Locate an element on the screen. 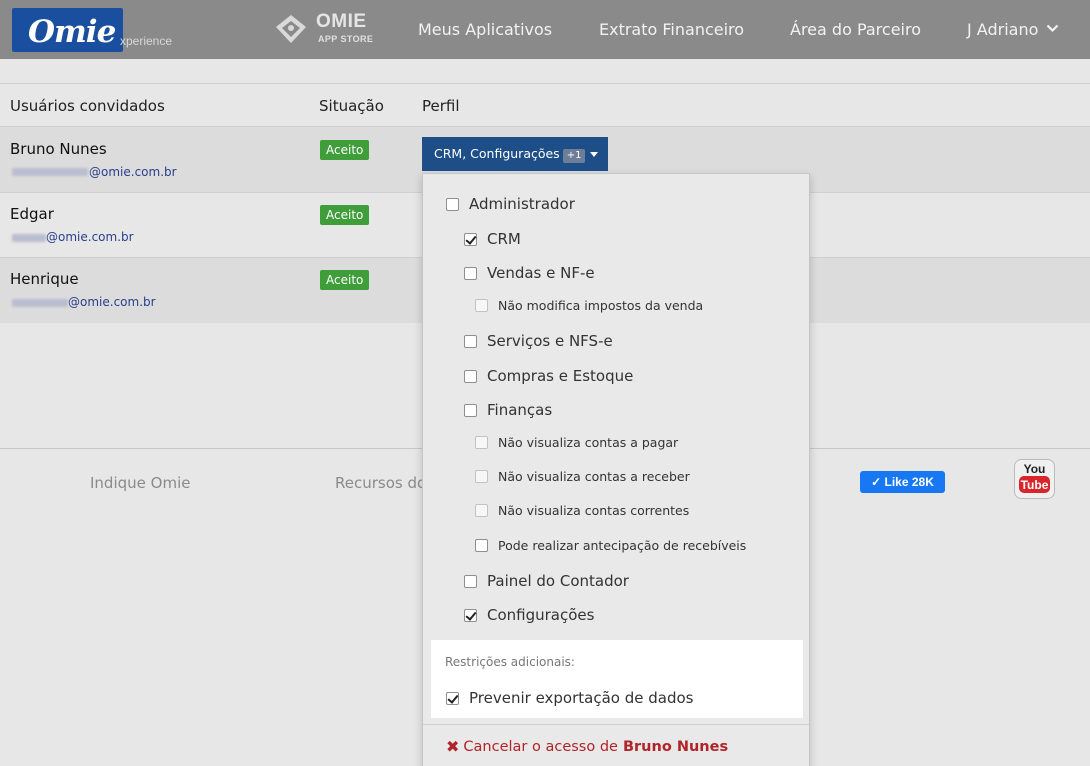 The image size is (1090, 766). option-label: Serviços e NFS-e is located at coordinates (550, 341).